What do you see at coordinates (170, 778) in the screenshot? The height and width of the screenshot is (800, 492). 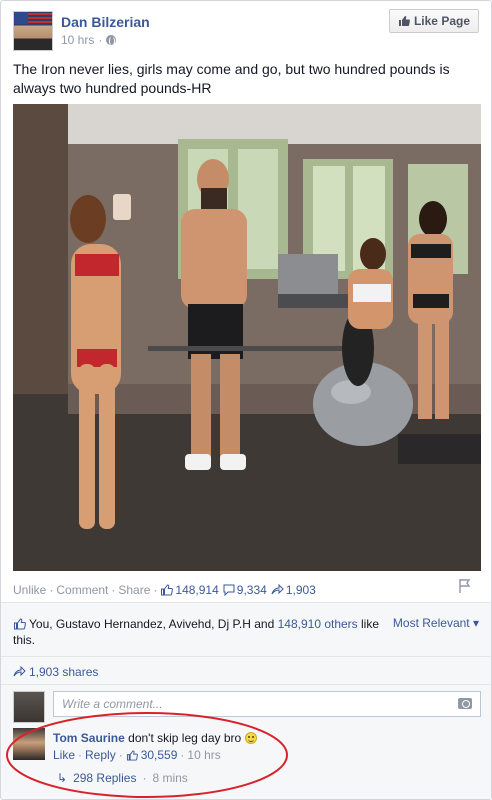 I see `replies-time: 8 mins` at bounding box center [170, 778].